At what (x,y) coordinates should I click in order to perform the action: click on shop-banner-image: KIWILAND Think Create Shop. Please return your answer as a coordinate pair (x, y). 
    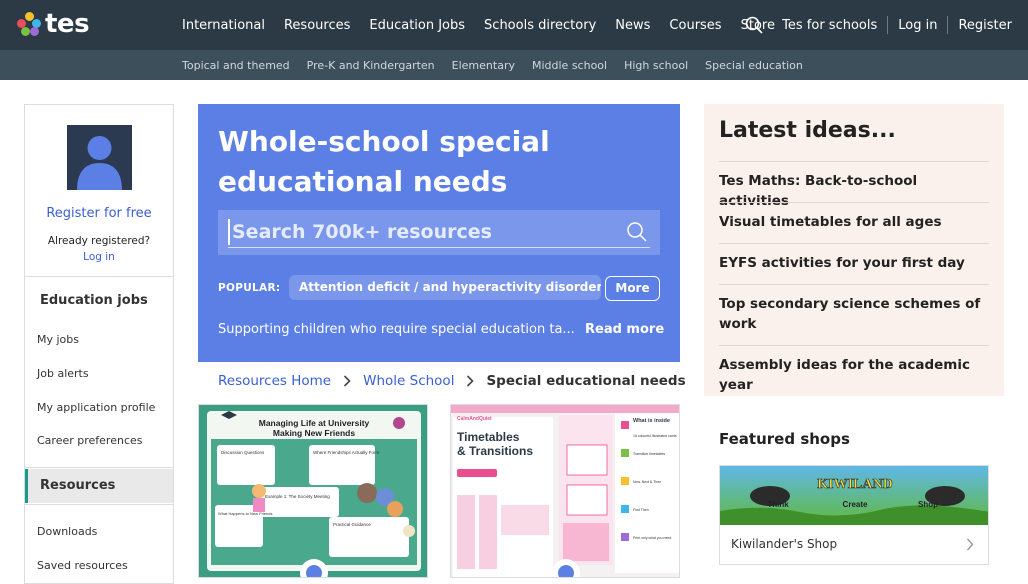
    Looking at the image, I should click on (854, 501).